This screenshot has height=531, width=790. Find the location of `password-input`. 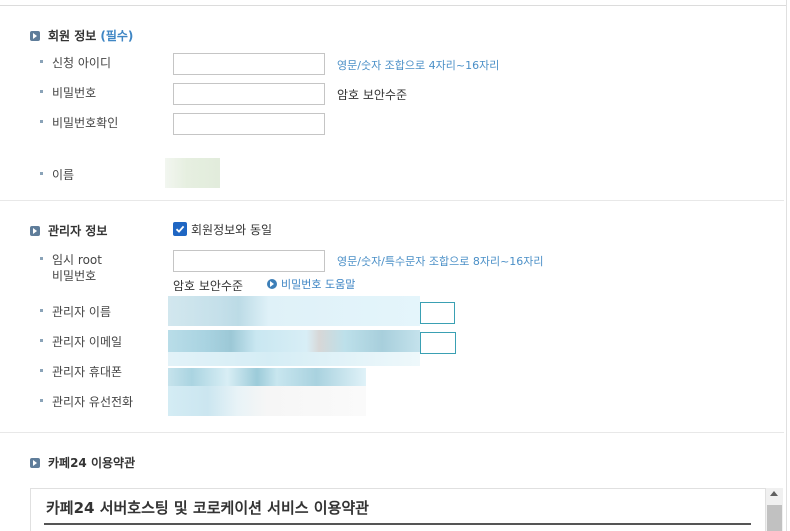

password-input is located at coordinates (249, 94).